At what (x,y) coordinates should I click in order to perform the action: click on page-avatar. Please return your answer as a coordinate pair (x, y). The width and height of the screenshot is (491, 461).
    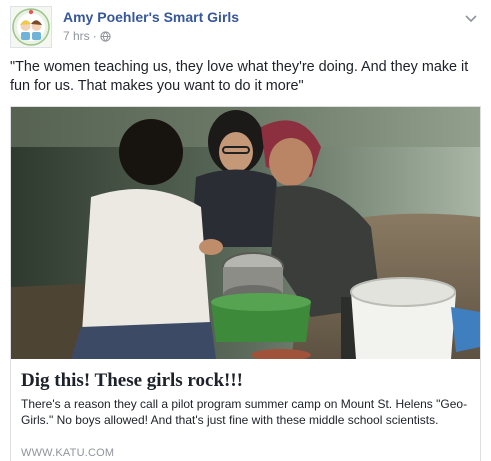
    Looking at the image, I should click on (31, 27).